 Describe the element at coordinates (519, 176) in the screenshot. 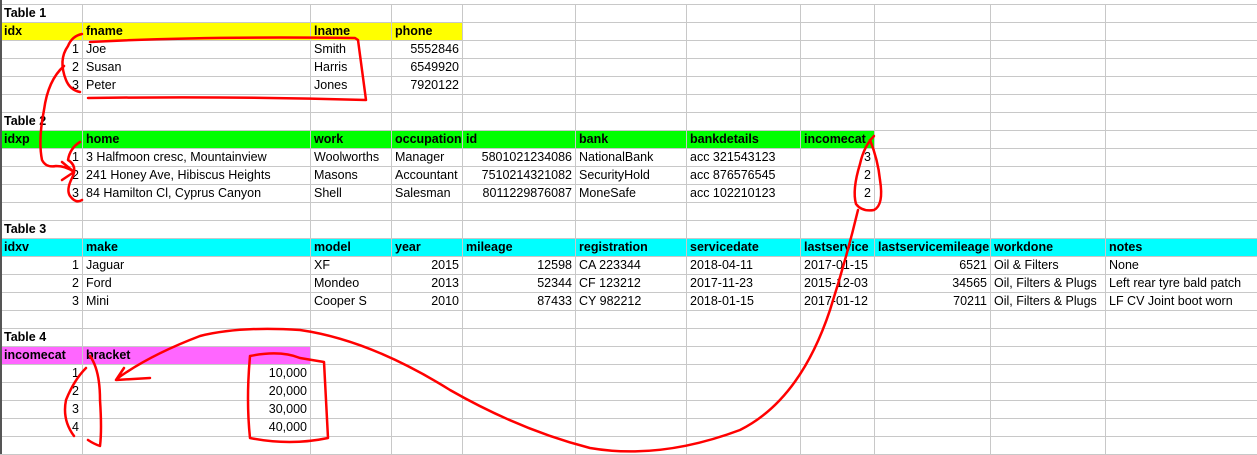

I see `data-cell: 7510214321082` at that location.